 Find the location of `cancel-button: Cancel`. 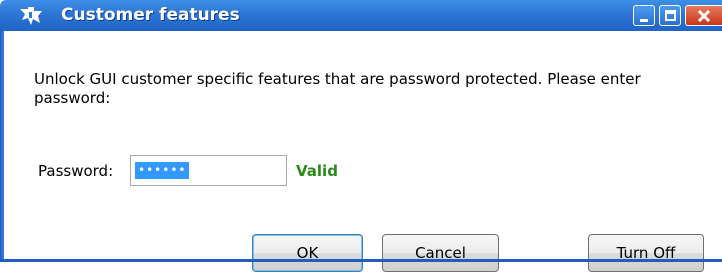

cancel-button: Cancel is located at coordinates (440, 253).